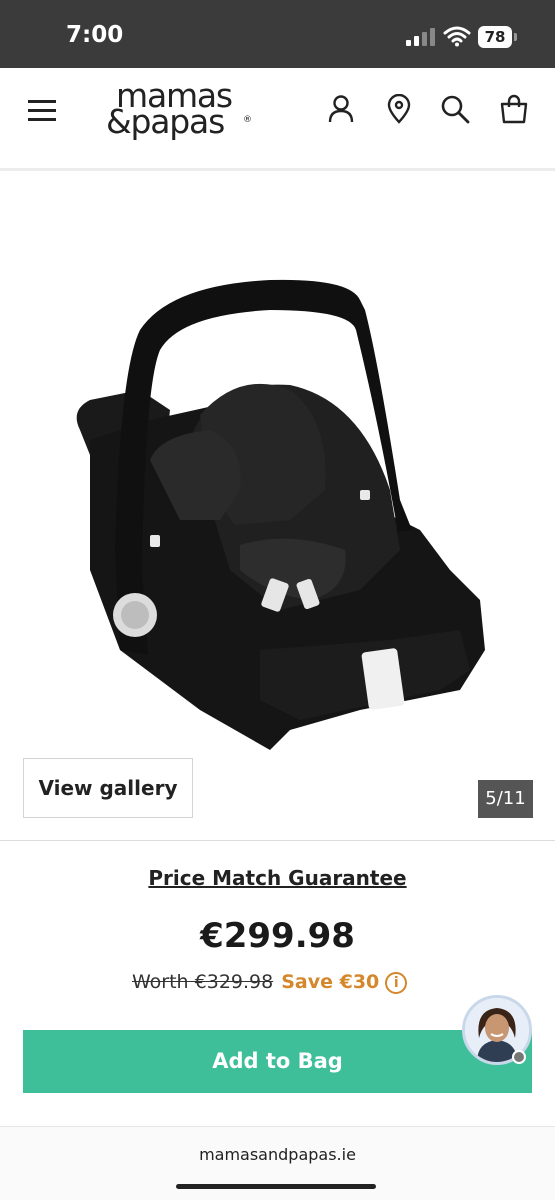 The image size is (555, 1200). What do you see at coordinates (497, 37) in the screenshot?
I see `battery-indicator: 78` at bounding box center [497, 37].